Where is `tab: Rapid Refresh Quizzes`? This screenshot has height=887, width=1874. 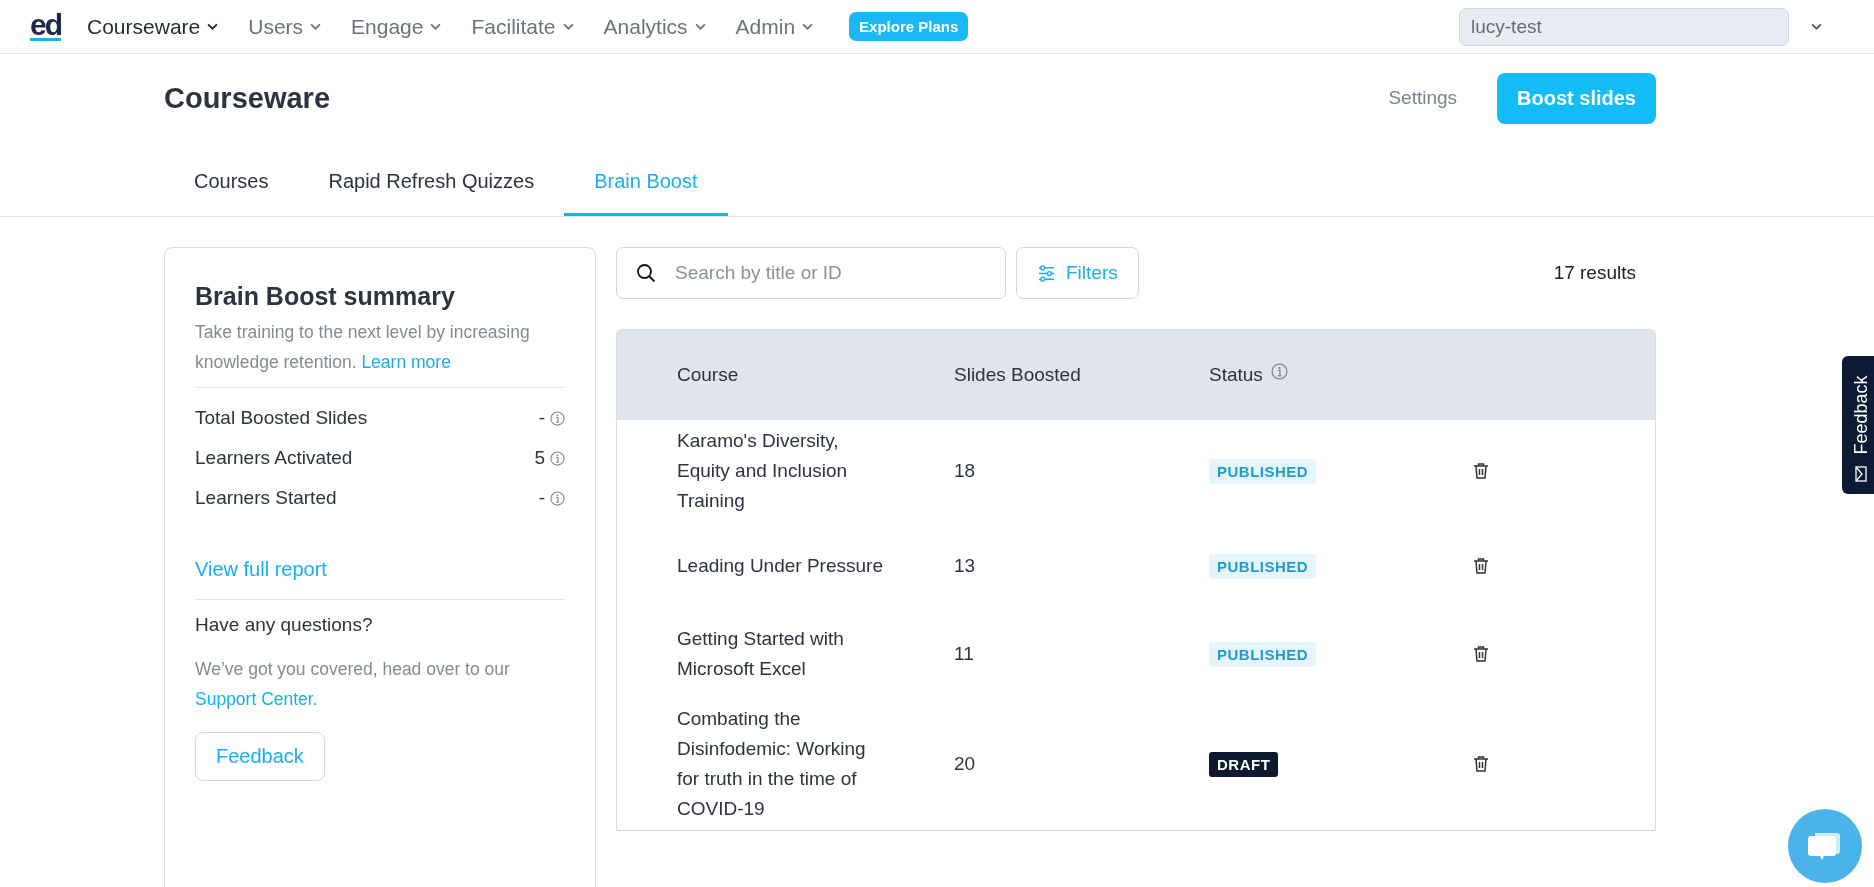
tab: Rapid Refresh Quizzes is located at coordinates (431, 184).